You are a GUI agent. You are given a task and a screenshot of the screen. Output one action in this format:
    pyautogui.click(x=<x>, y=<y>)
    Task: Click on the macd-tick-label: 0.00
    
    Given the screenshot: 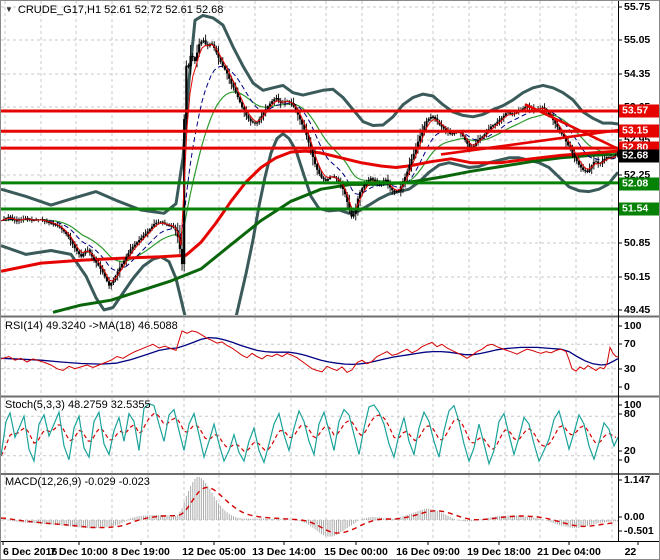 What is the action you would take?
    pyautogui.click(x=634, y=517)
    